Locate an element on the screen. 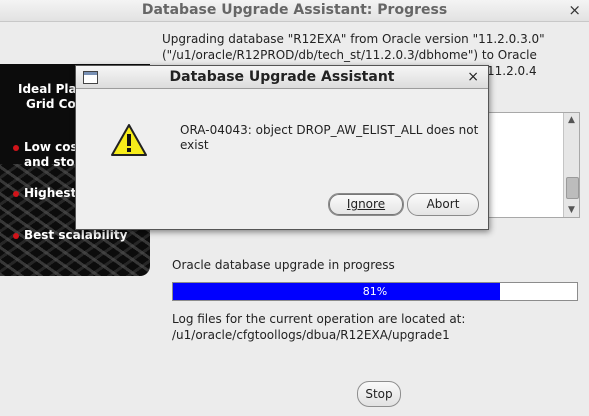 This screenshot has width=589, height=416. scroll-thumb is located at coordinates (572, 188).